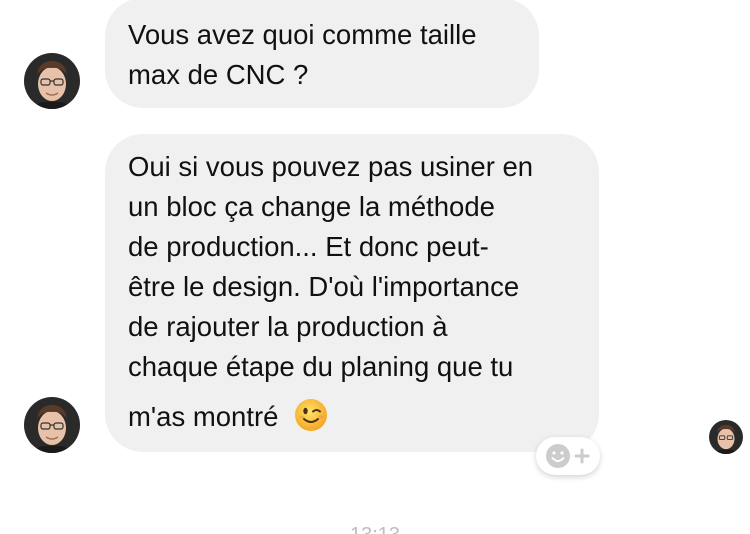 The height and width of the screenshot is (534, 750). I want to click on message-text-line: de rajouter la production à, so click(288, 326).